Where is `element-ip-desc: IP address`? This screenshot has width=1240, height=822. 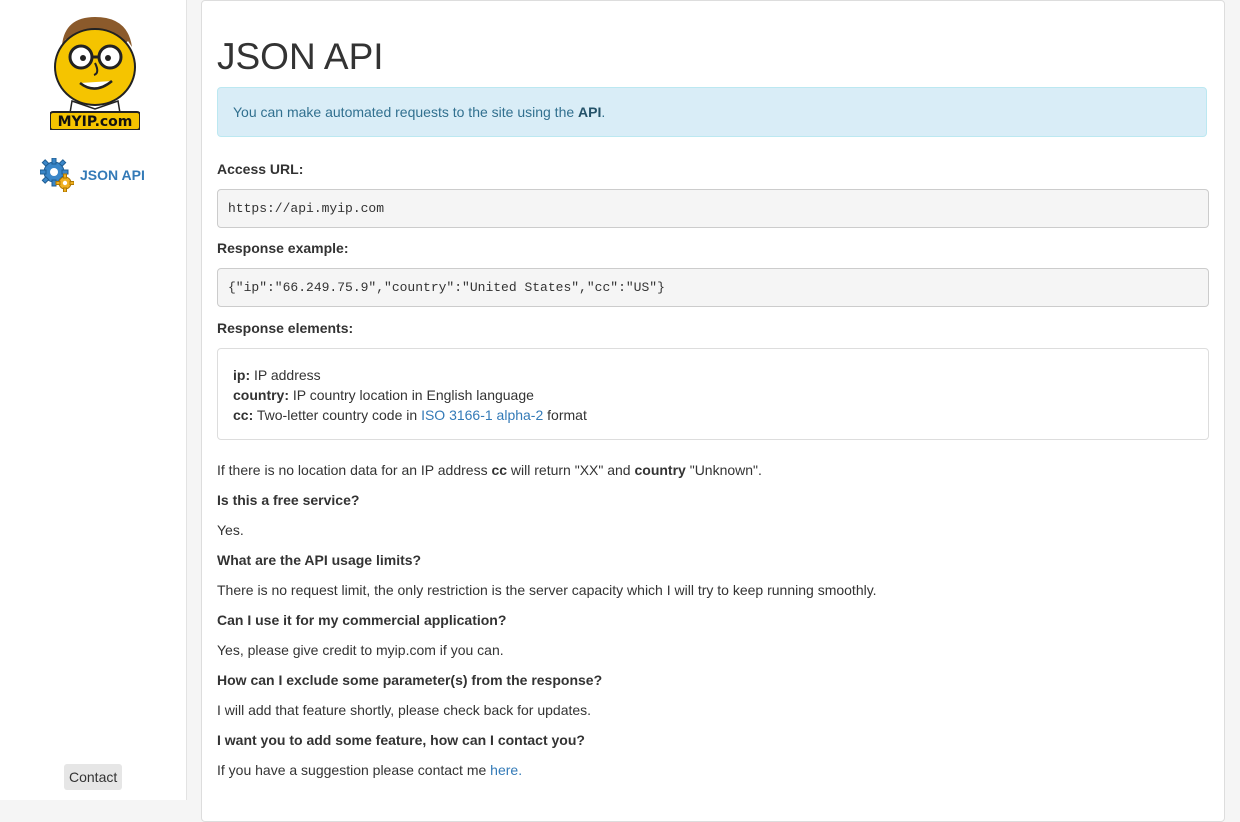 element-ip-desc: IP address is located at coordinates (285, 375).